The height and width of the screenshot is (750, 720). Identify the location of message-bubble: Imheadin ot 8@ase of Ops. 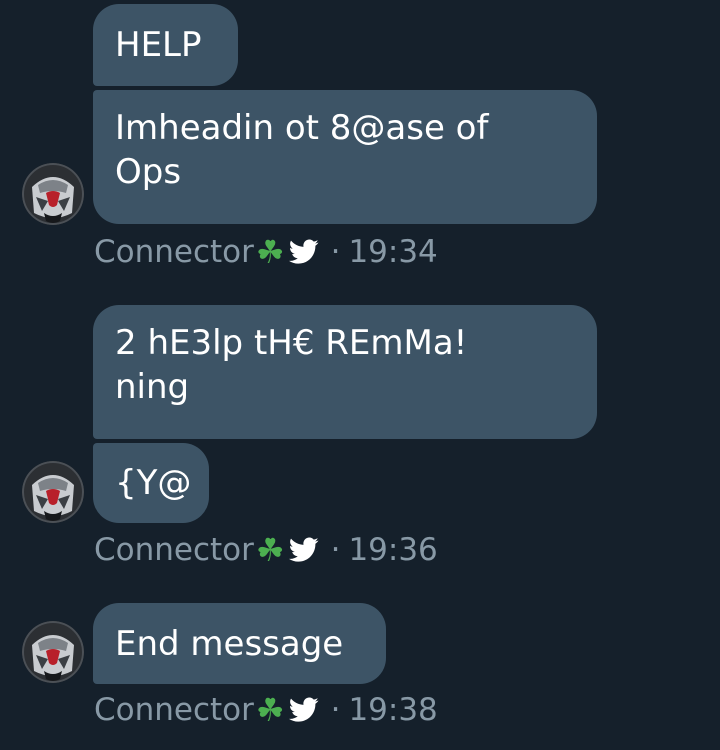
(345, 157).